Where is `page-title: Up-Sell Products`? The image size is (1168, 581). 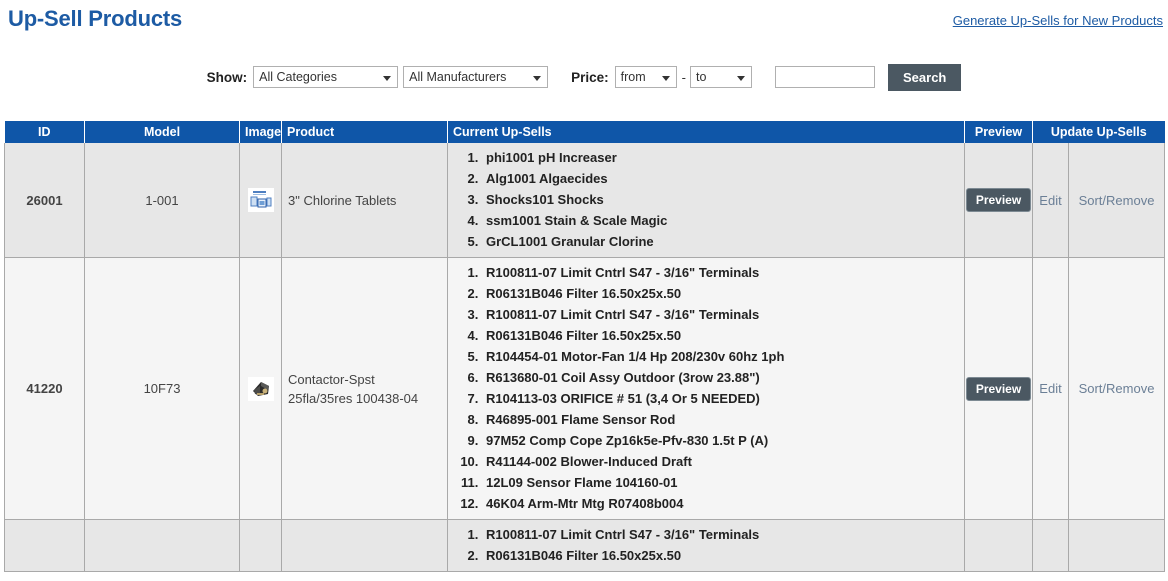
page-title: Up-Sell Products is located at coordinates (95, 18).